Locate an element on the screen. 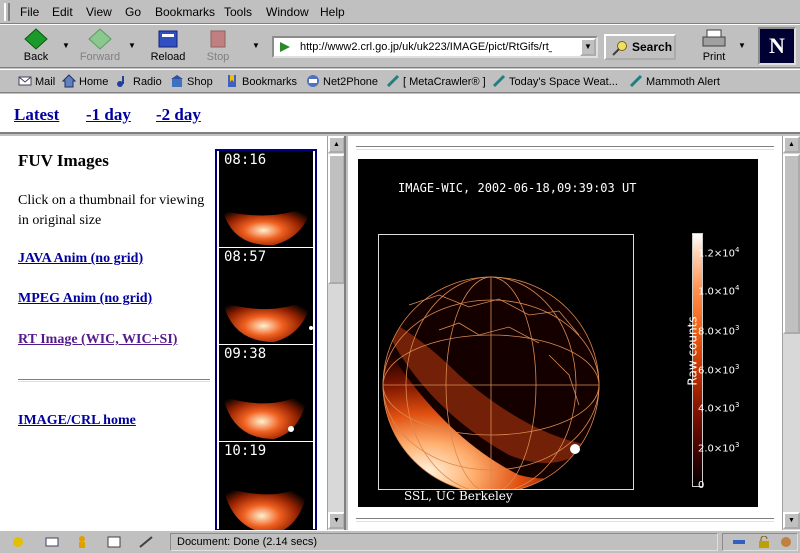  right-frame-scrollbar: ▲ ▼ is located at coordinates (791, 333).